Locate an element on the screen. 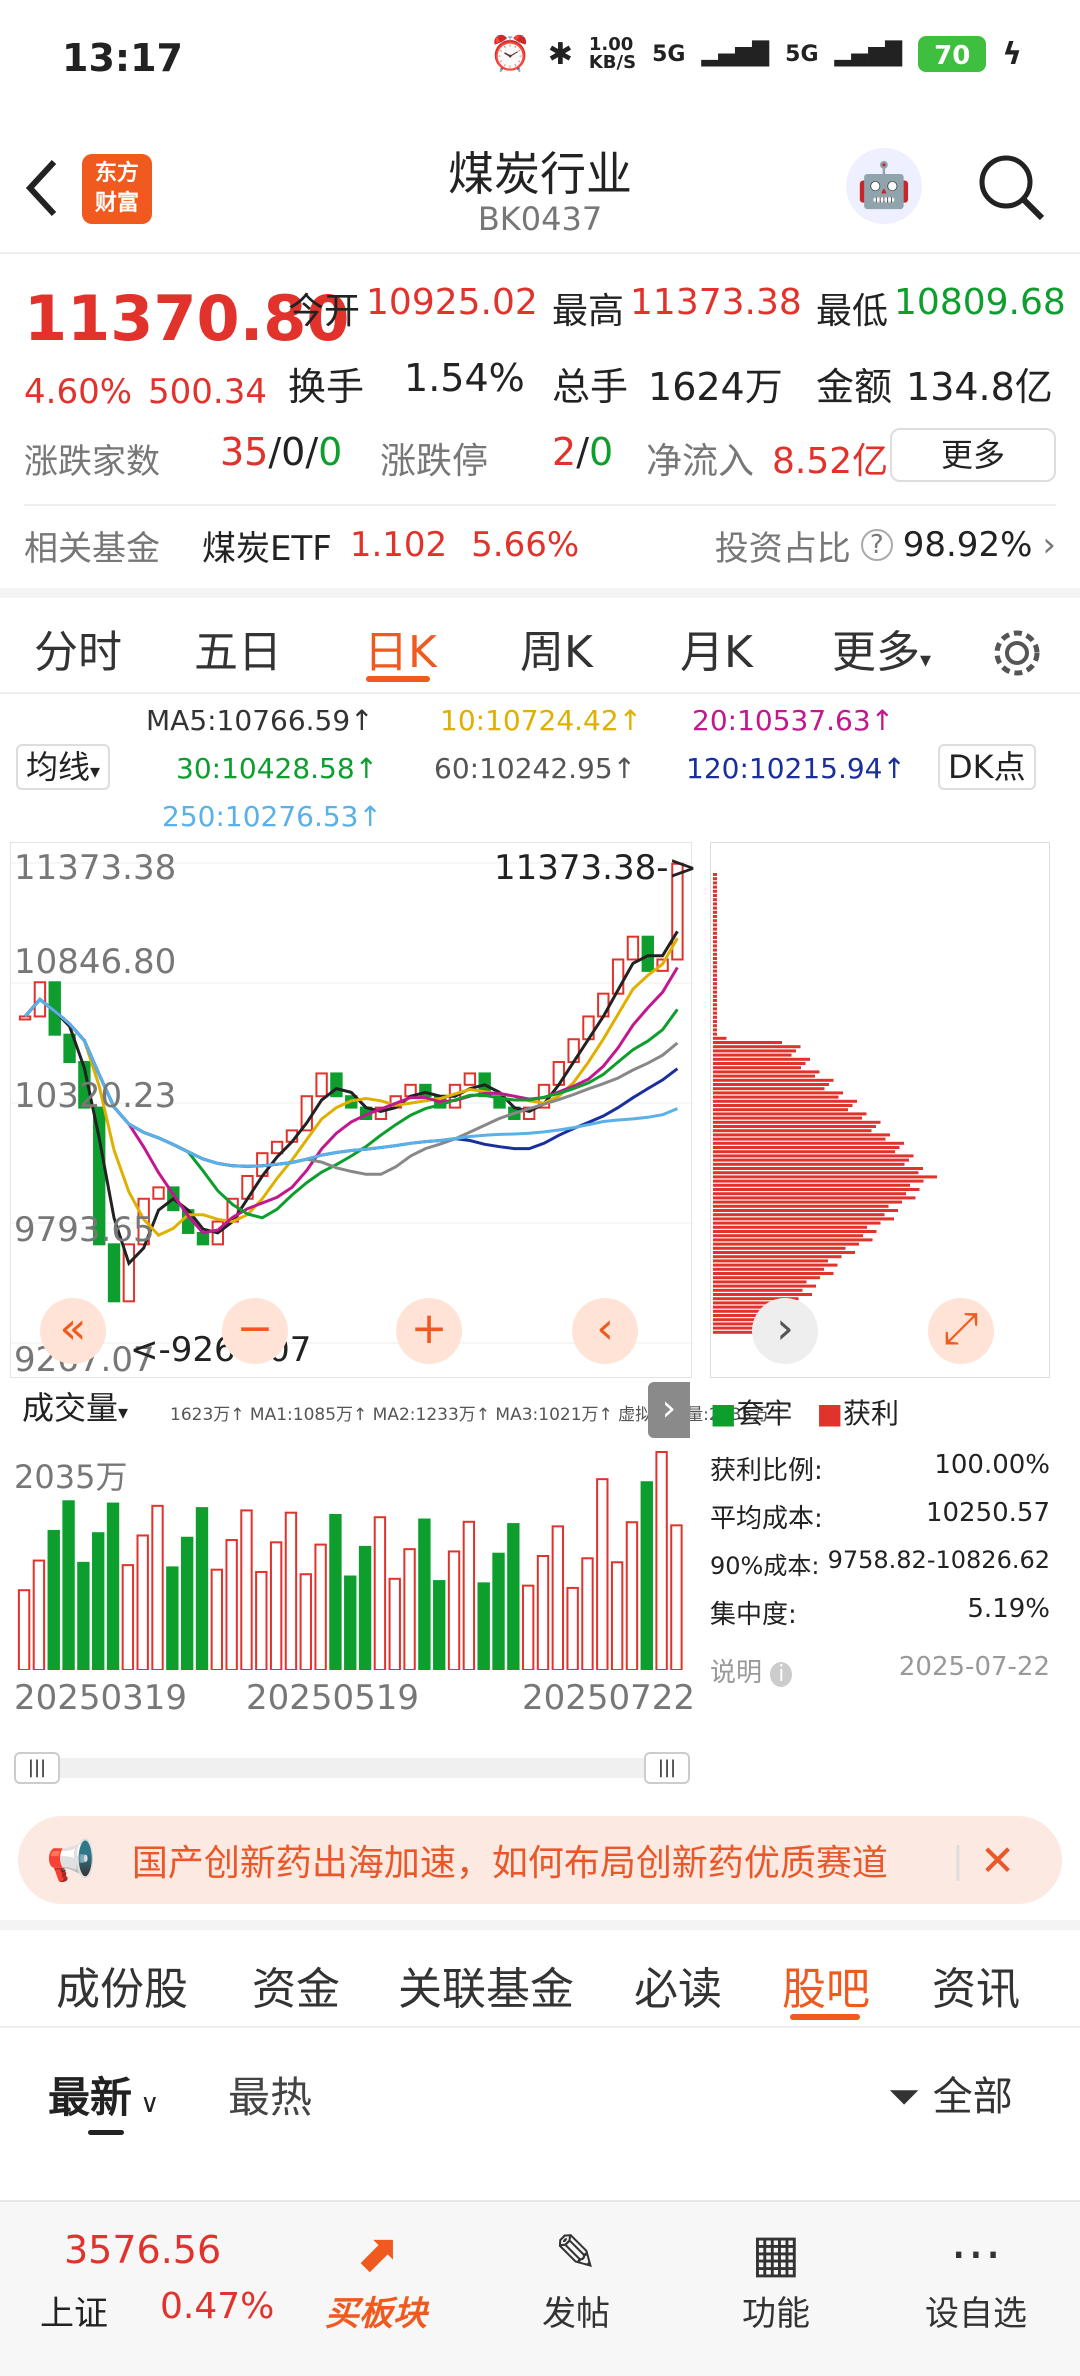  tab-related-funds: 关联基金 is located at coordinates (486, 1985).